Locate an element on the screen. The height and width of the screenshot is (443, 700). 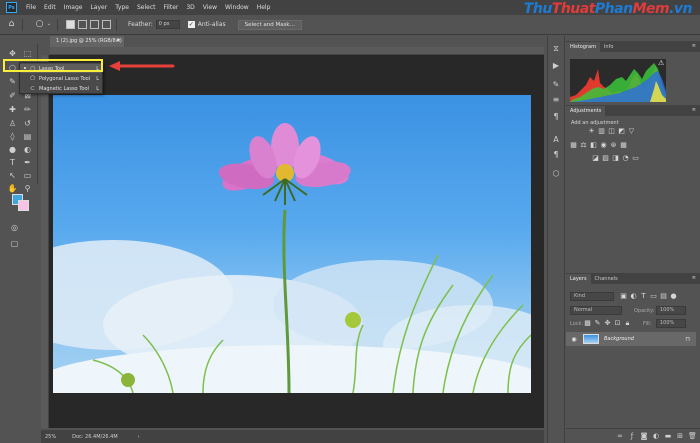
subtract-selection-button is located at coordinates (94, 24).